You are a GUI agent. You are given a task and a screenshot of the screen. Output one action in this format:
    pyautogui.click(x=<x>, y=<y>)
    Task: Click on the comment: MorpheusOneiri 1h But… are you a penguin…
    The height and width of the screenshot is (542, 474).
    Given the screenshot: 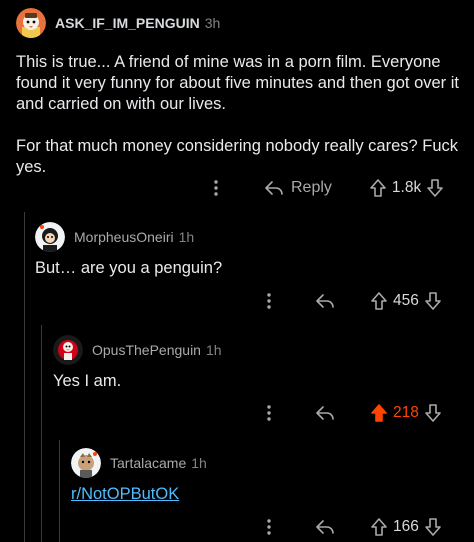 What is the action you would take?
    pyautogui.click(x=254, y=250)
    